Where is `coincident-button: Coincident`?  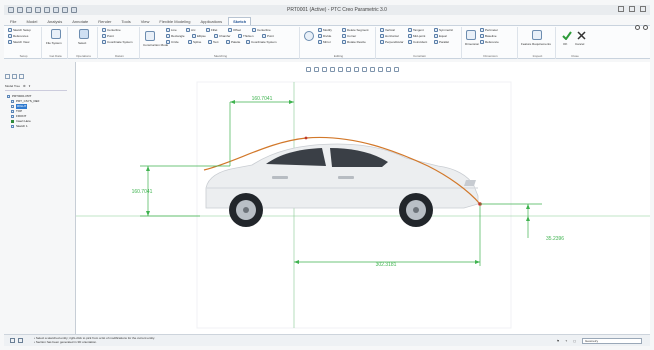 coincident-button: Coincident is located at coordinates (417, 42).